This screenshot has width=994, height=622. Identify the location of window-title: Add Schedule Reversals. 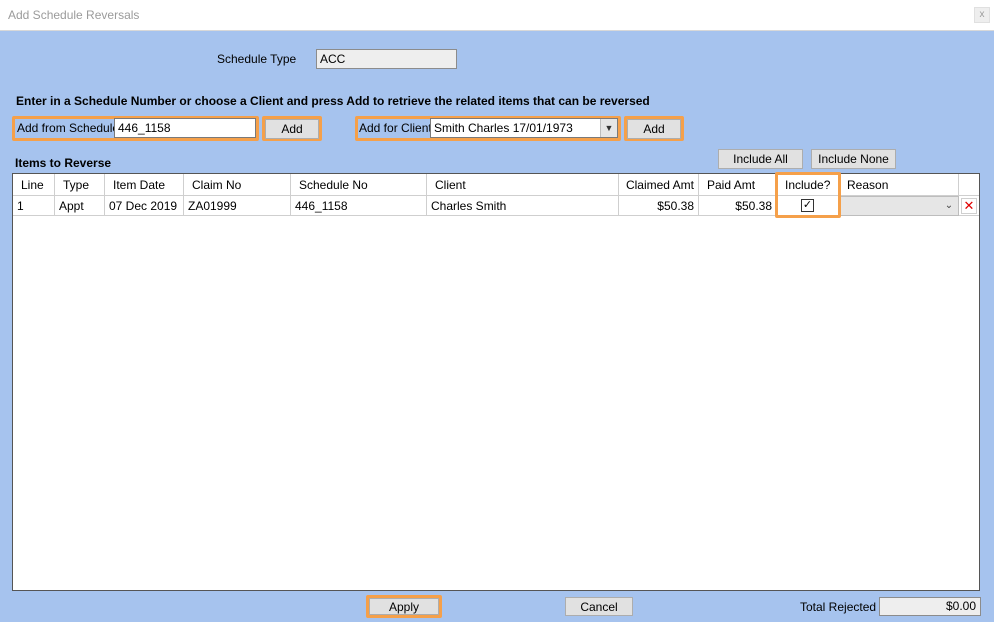
(74, 15).